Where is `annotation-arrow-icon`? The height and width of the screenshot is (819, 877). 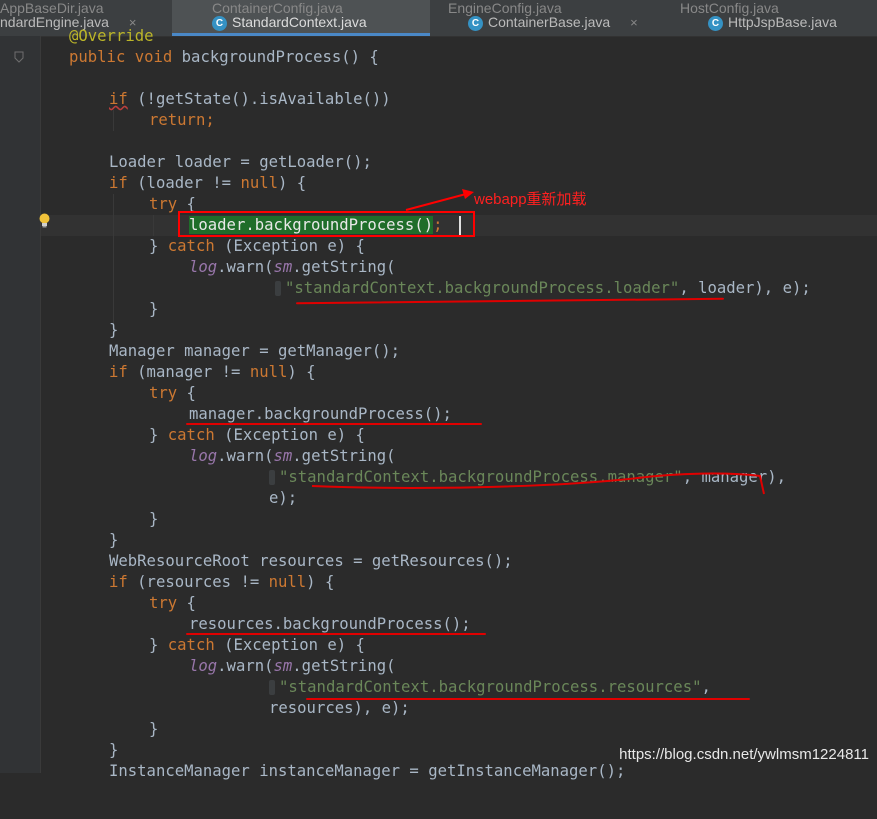
annotation-arrow-icon is located at coordinates (439, 200).